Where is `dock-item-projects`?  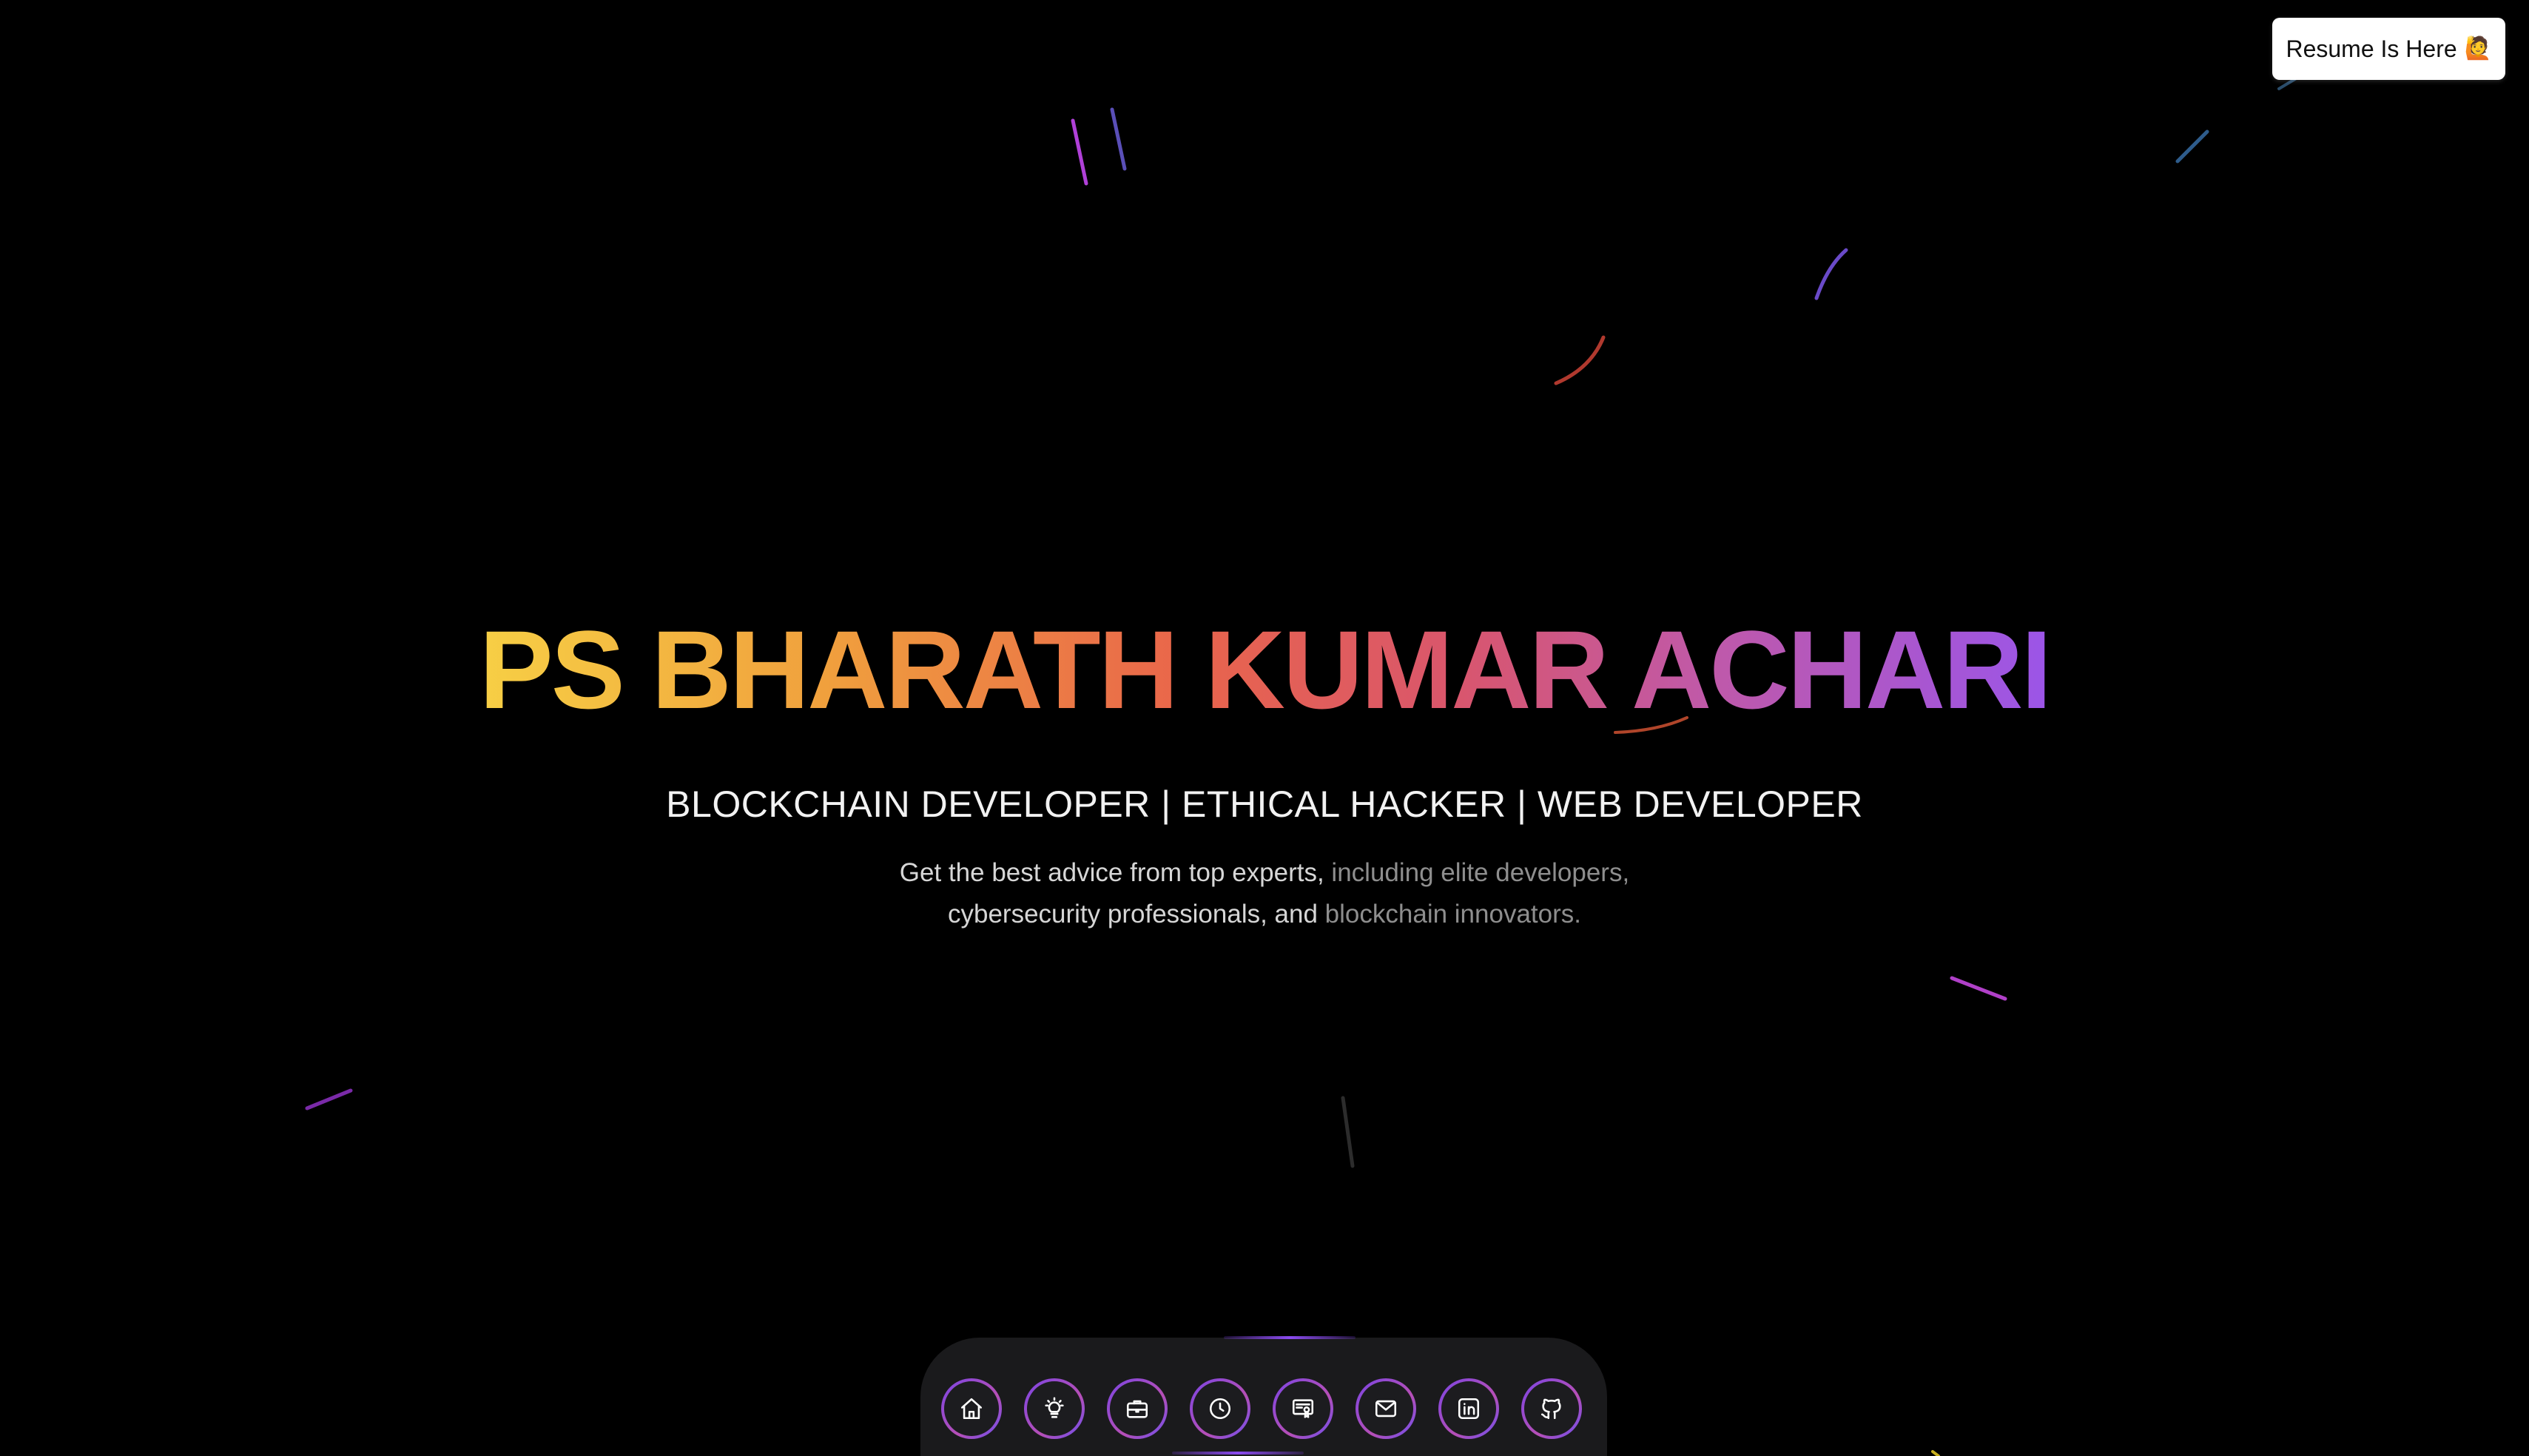 dock-item-projects is located at coordinates (1137, 1409).